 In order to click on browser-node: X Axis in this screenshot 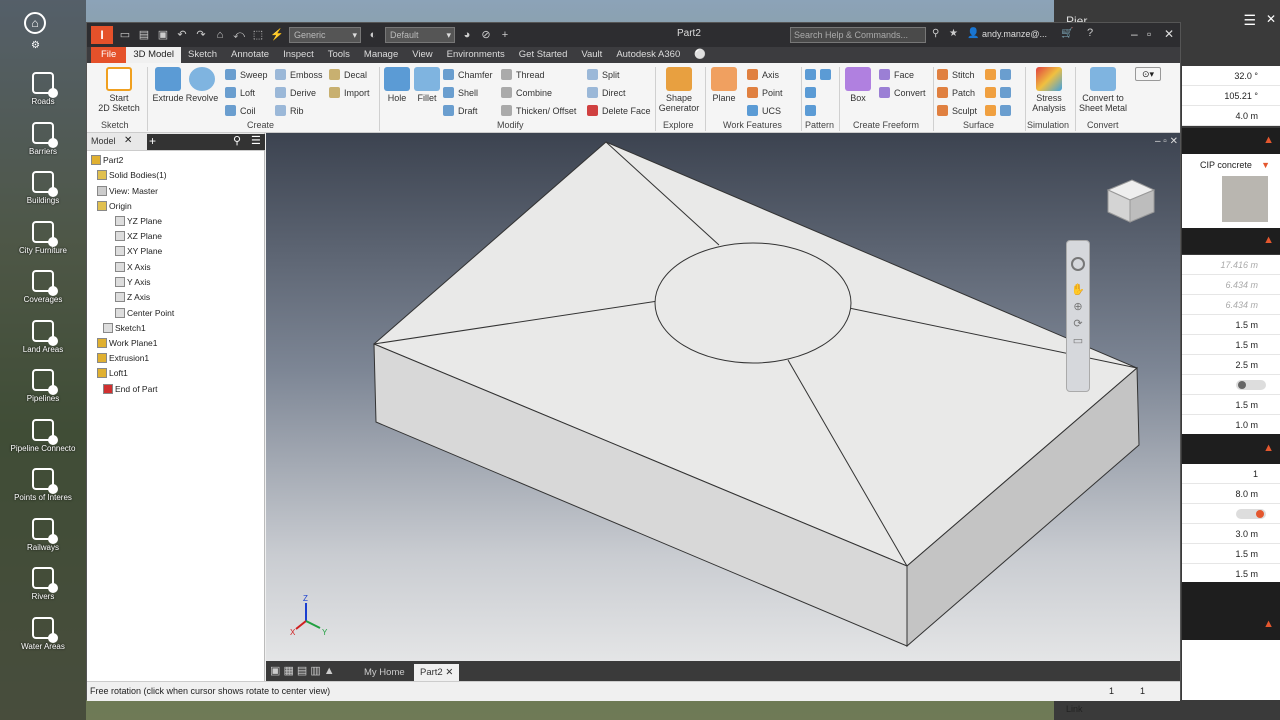, I will do `click(133, 267)`.